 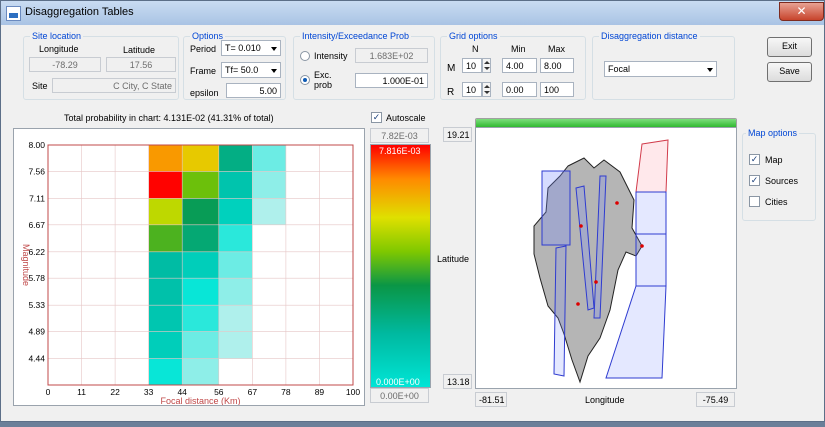 I want to click on m-min-field: 4.00, so click(x=519, y=65).